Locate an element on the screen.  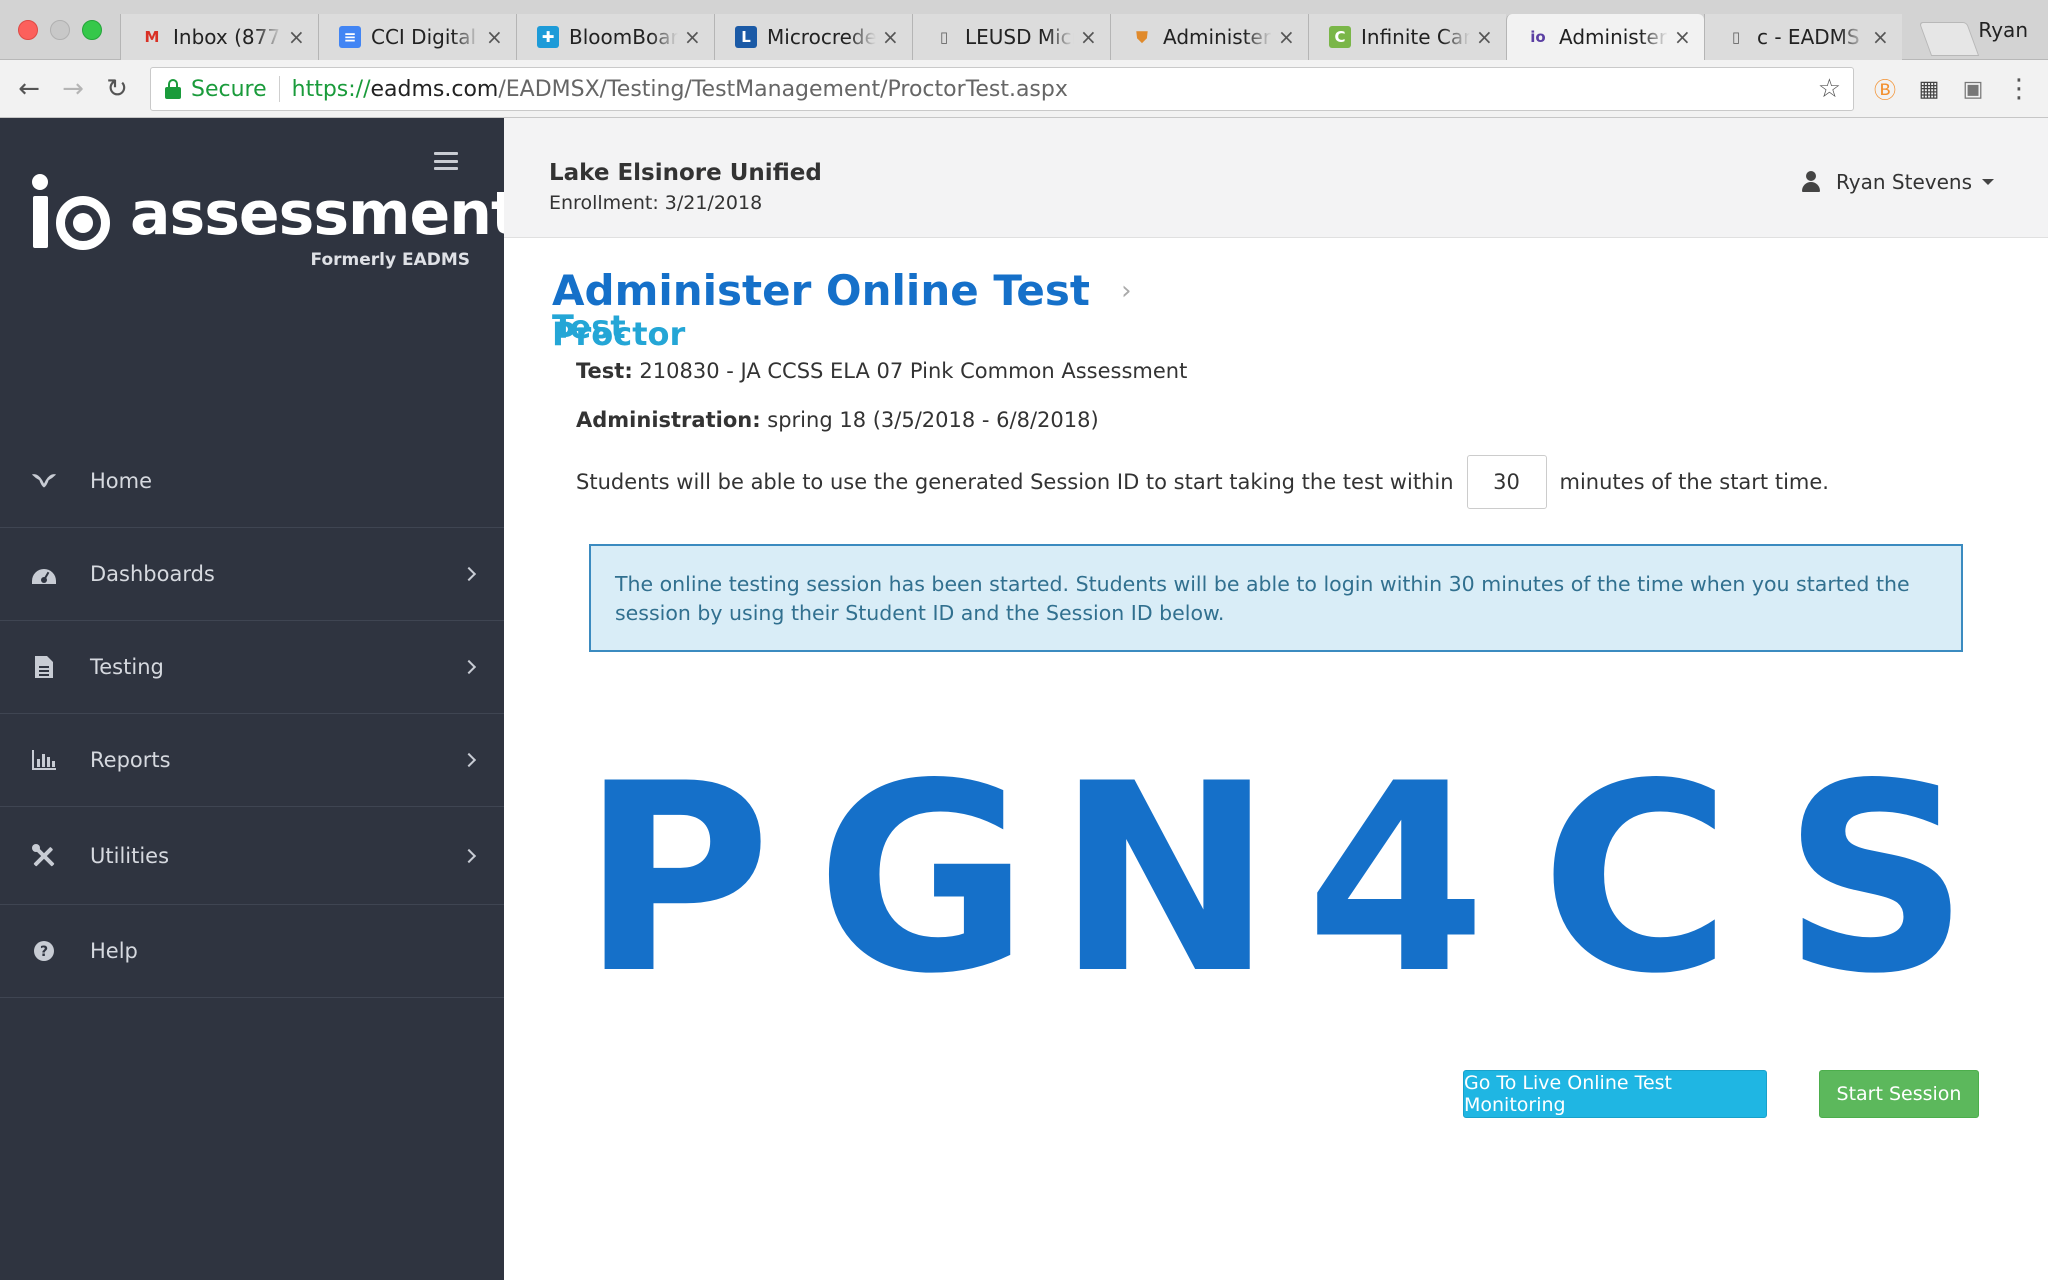
minutes-suffix: minutes of the start time. is located at coordinates (1694, 482).